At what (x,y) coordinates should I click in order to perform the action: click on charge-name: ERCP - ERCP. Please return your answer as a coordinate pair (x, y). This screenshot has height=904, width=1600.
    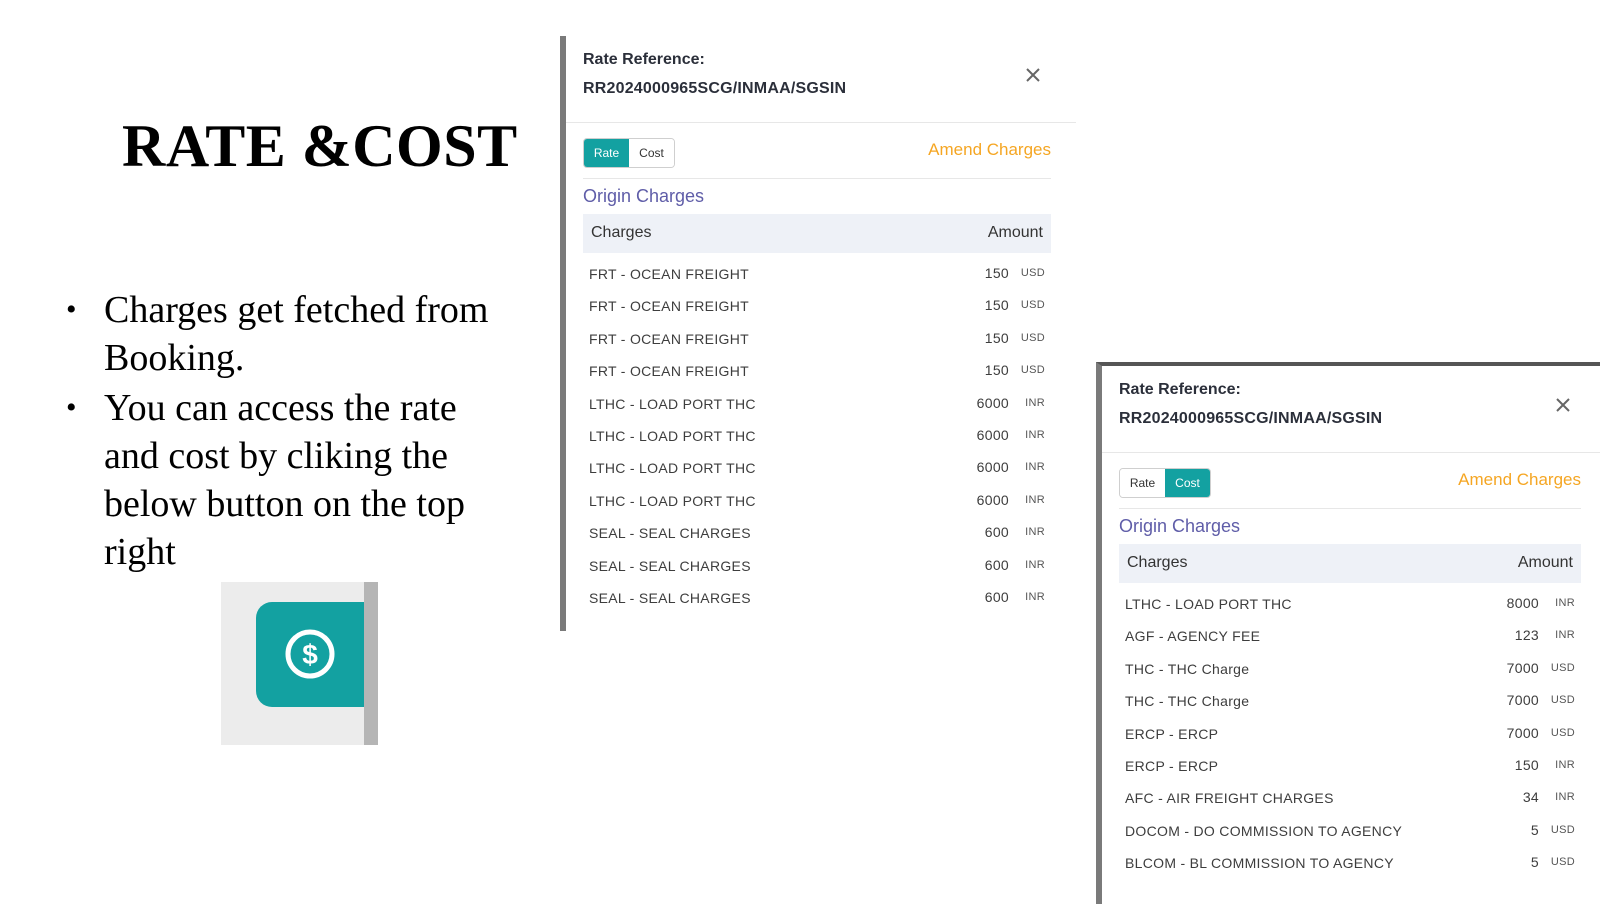
    Looking at the image, I should click on (1172, 765).